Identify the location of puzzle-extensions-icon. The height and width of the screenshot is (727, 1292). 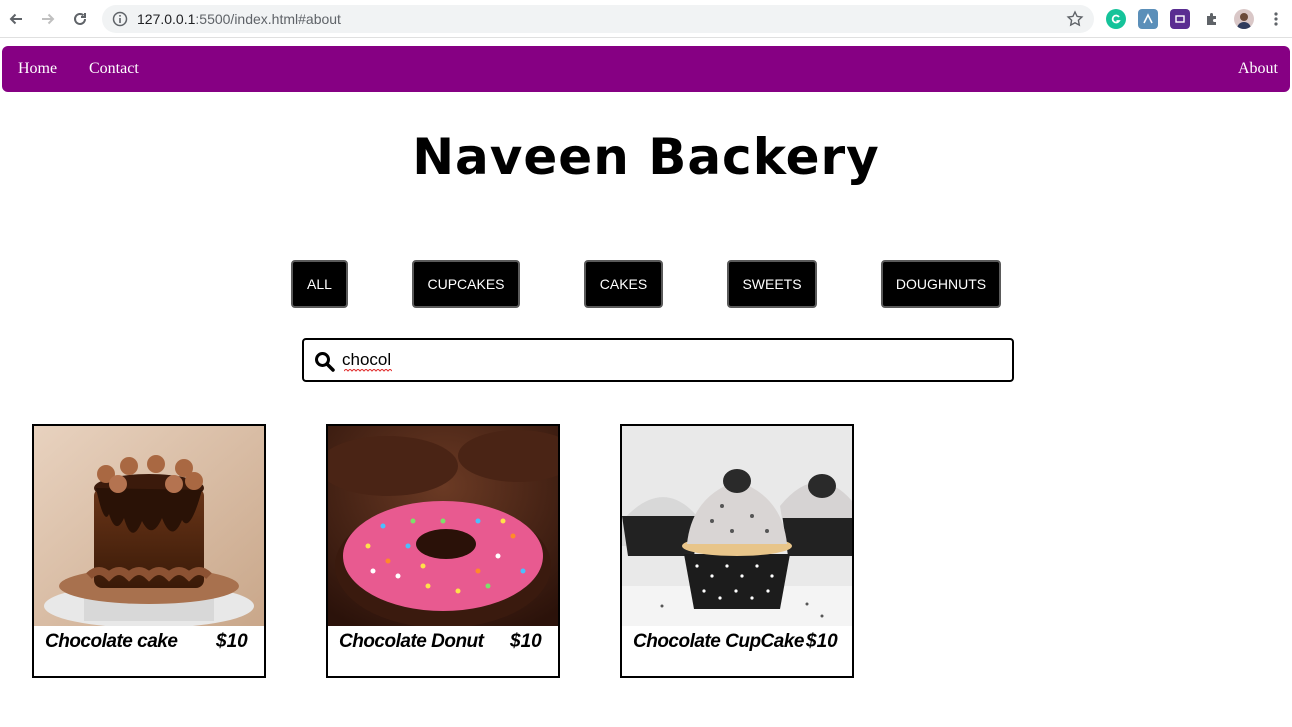
(1212, 19).